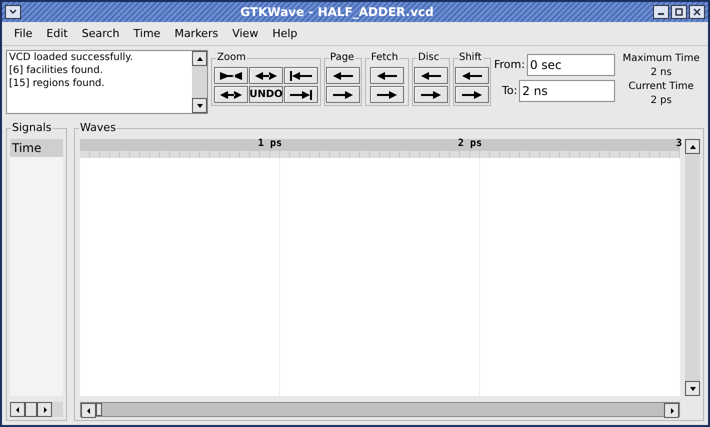 The image size is (710, 427). I want to click on log-text: VCD loaded successfully. [6] facilities found. [15] regions found., so click(71, 71).